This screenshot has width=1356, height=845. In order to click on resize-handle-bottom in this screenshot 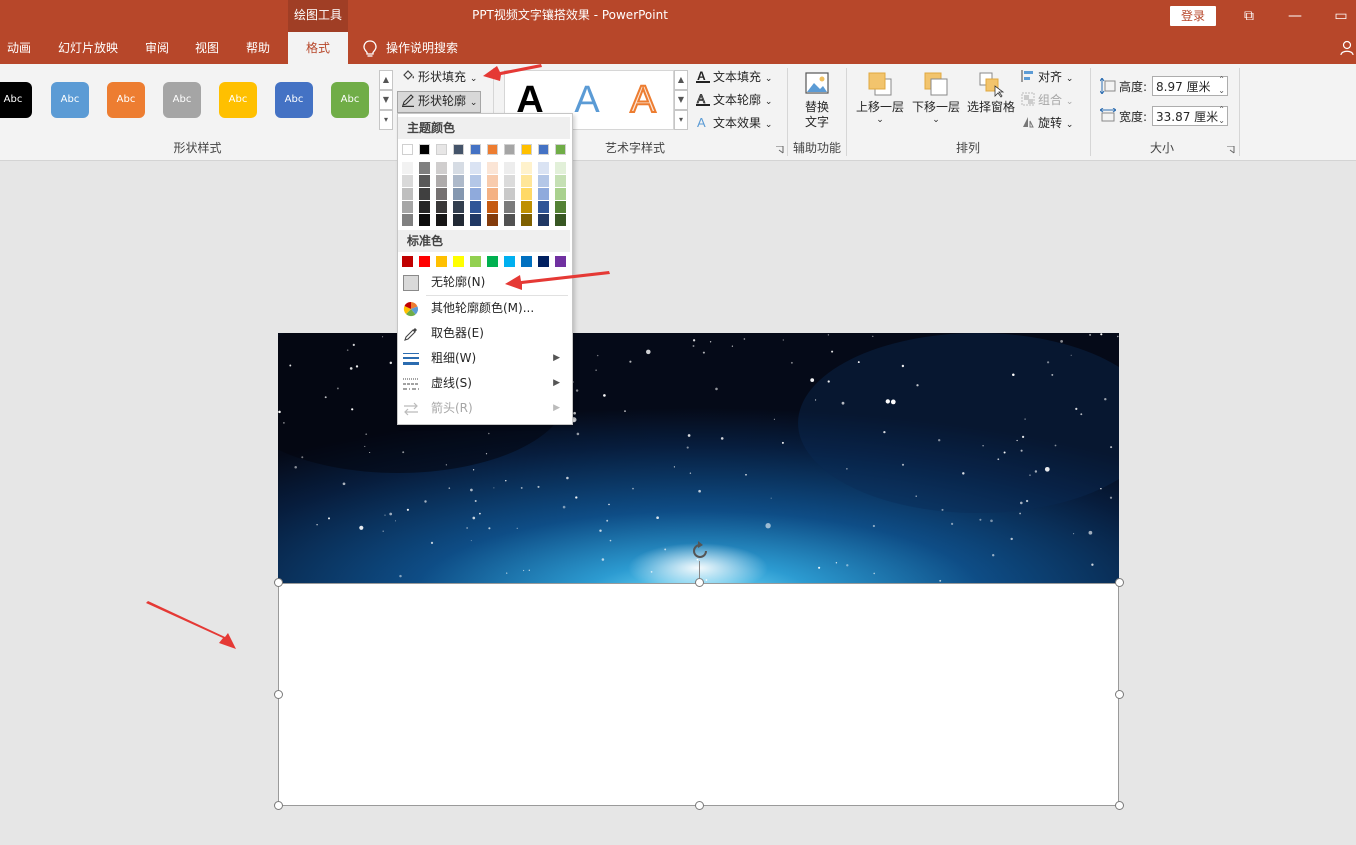, I will do `click(699, 805)`.